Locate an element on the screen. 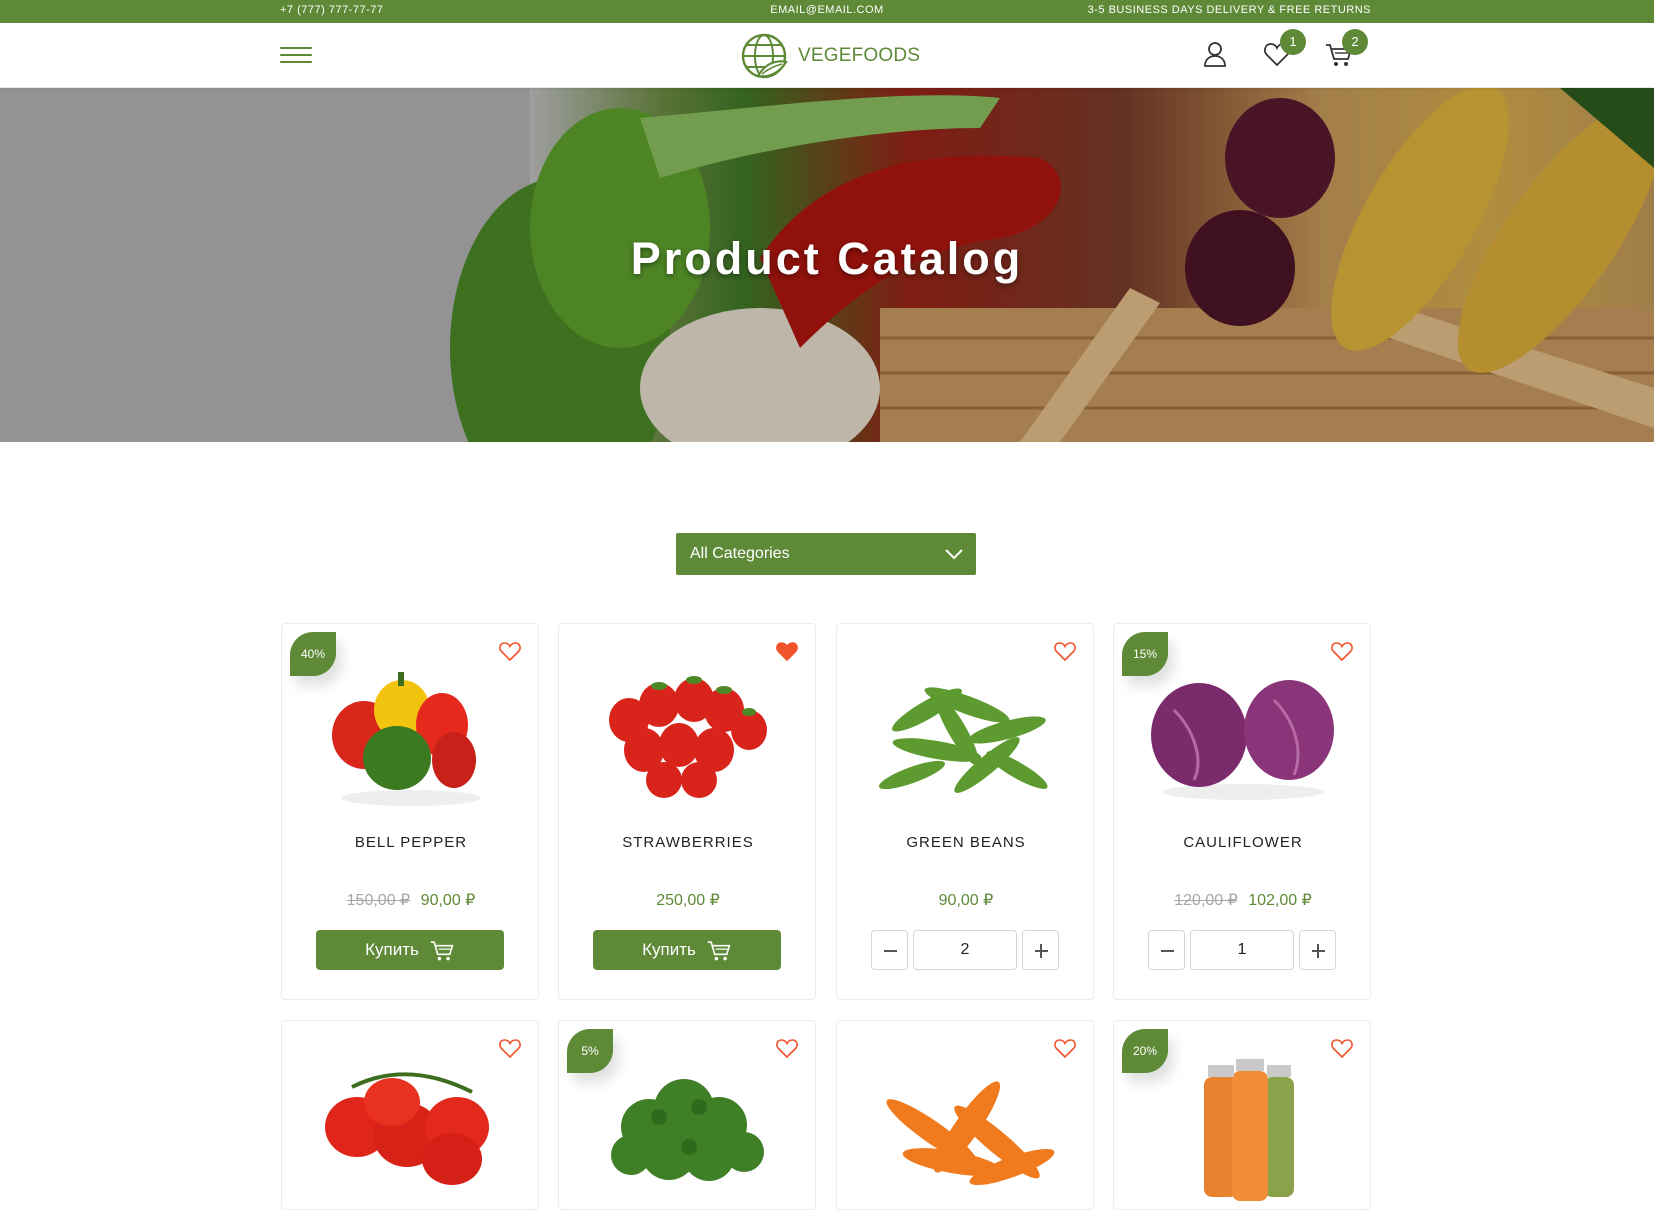 This screenshot has width=1654, height=1210. globe-leaf-icon is located at coordinates (764, 56).